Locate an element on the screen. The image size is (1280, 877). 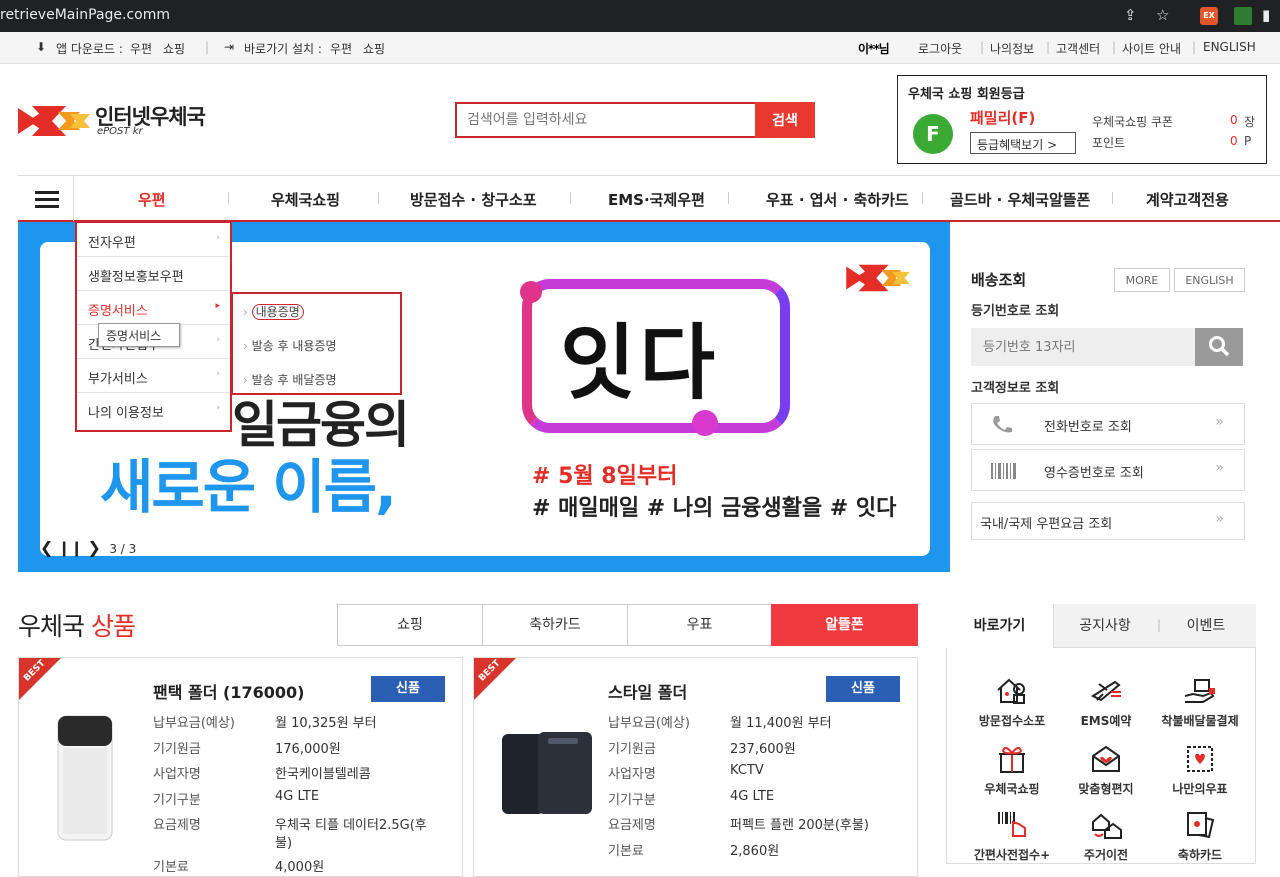
shortcut-cod-payment: 착불배달물결제 is located at coordinates (1200, 702).